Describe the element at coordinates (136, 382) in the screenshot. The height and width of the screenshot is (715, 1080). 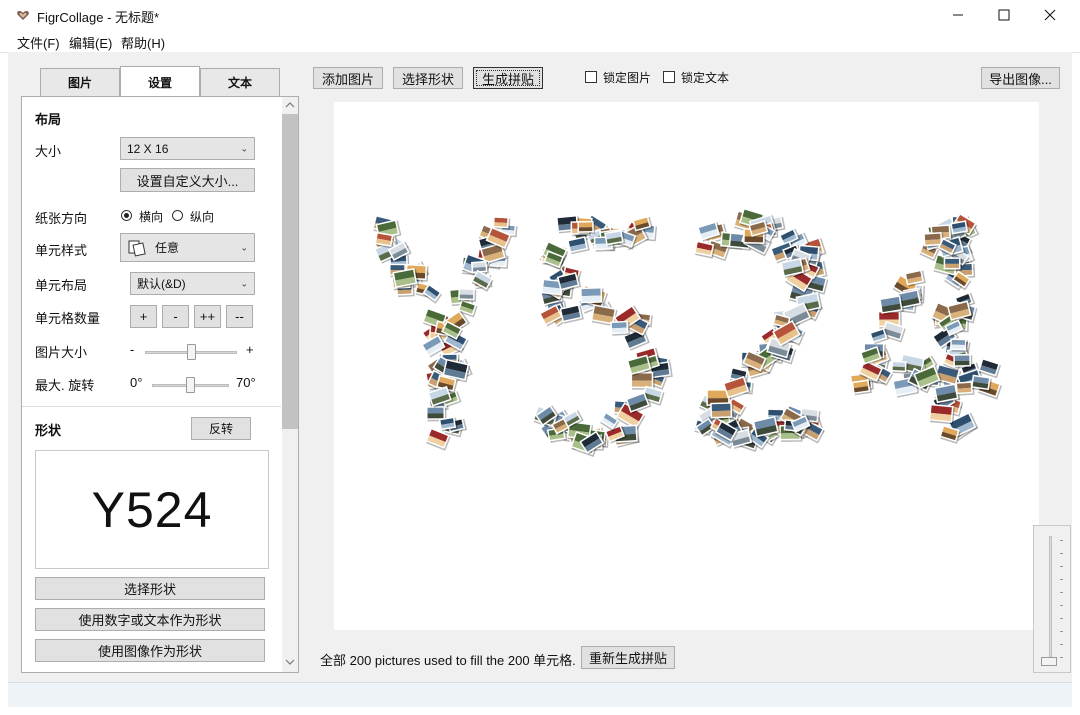
I see `rotation-min: 0°` at that location.